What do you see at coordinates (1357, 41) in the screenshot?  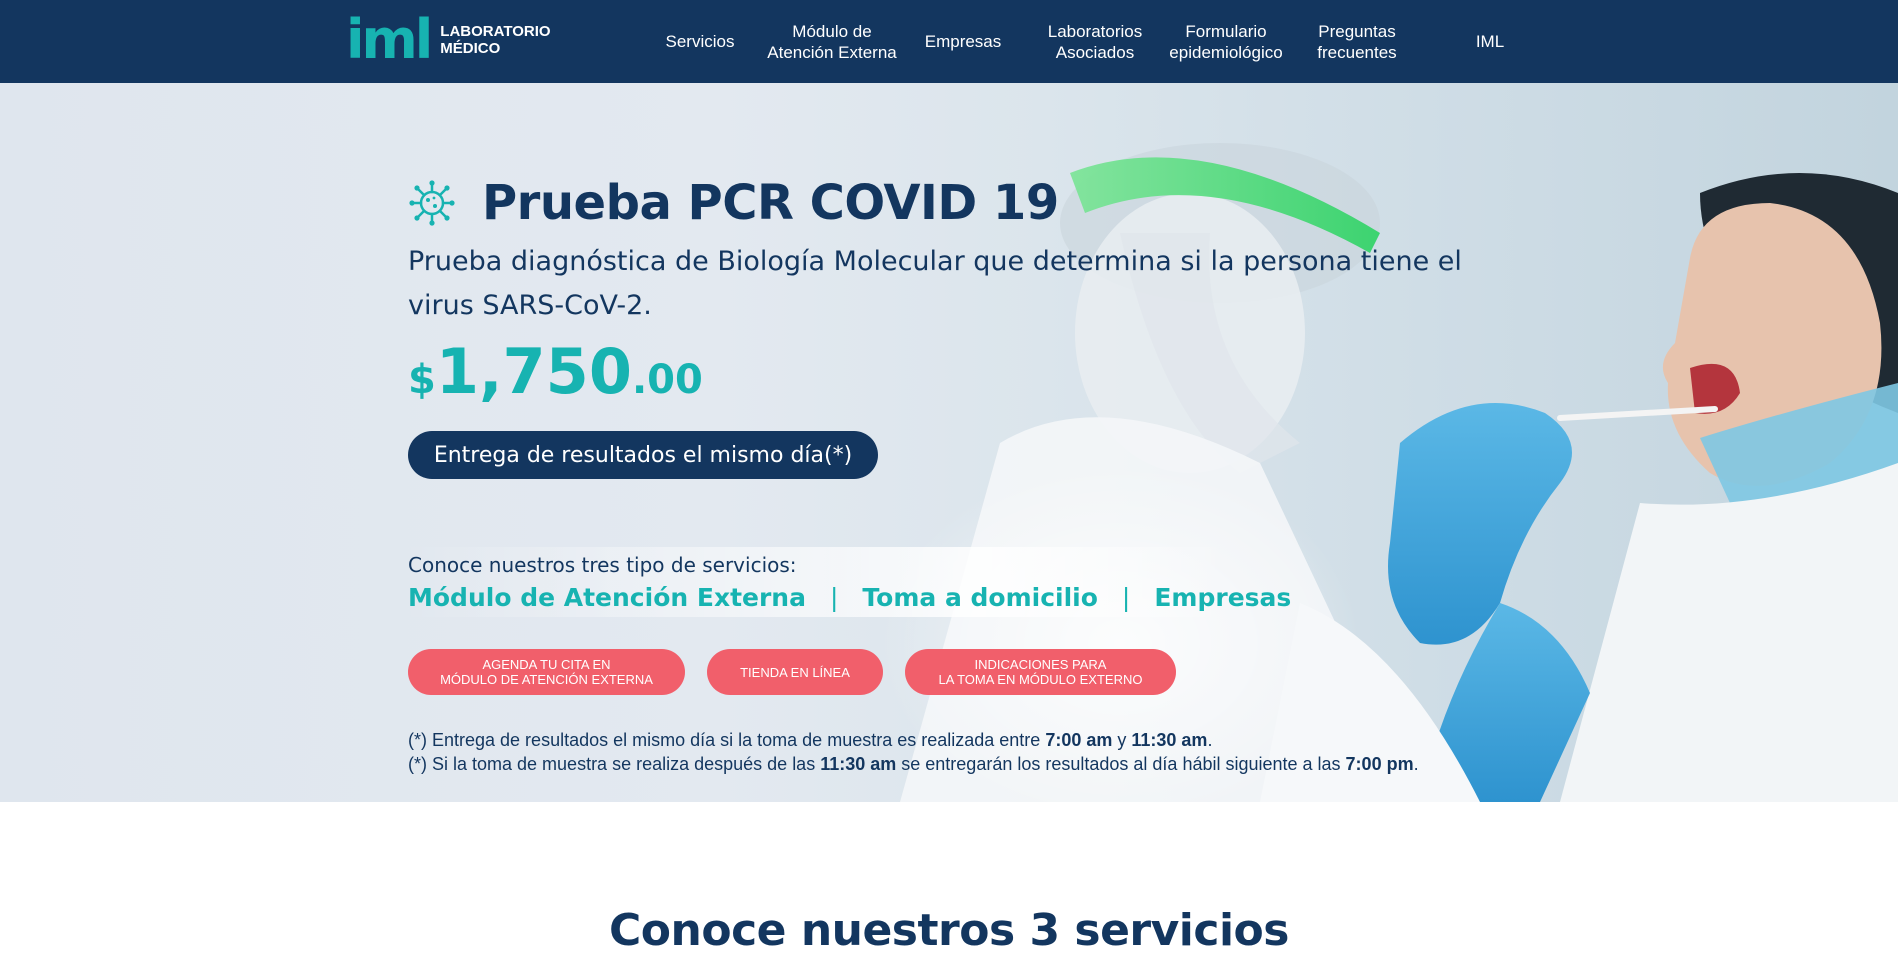 I see `nav-item-preguntas-frecuentes: Preguntas frecuentes` at bounding box center [1357, 41].